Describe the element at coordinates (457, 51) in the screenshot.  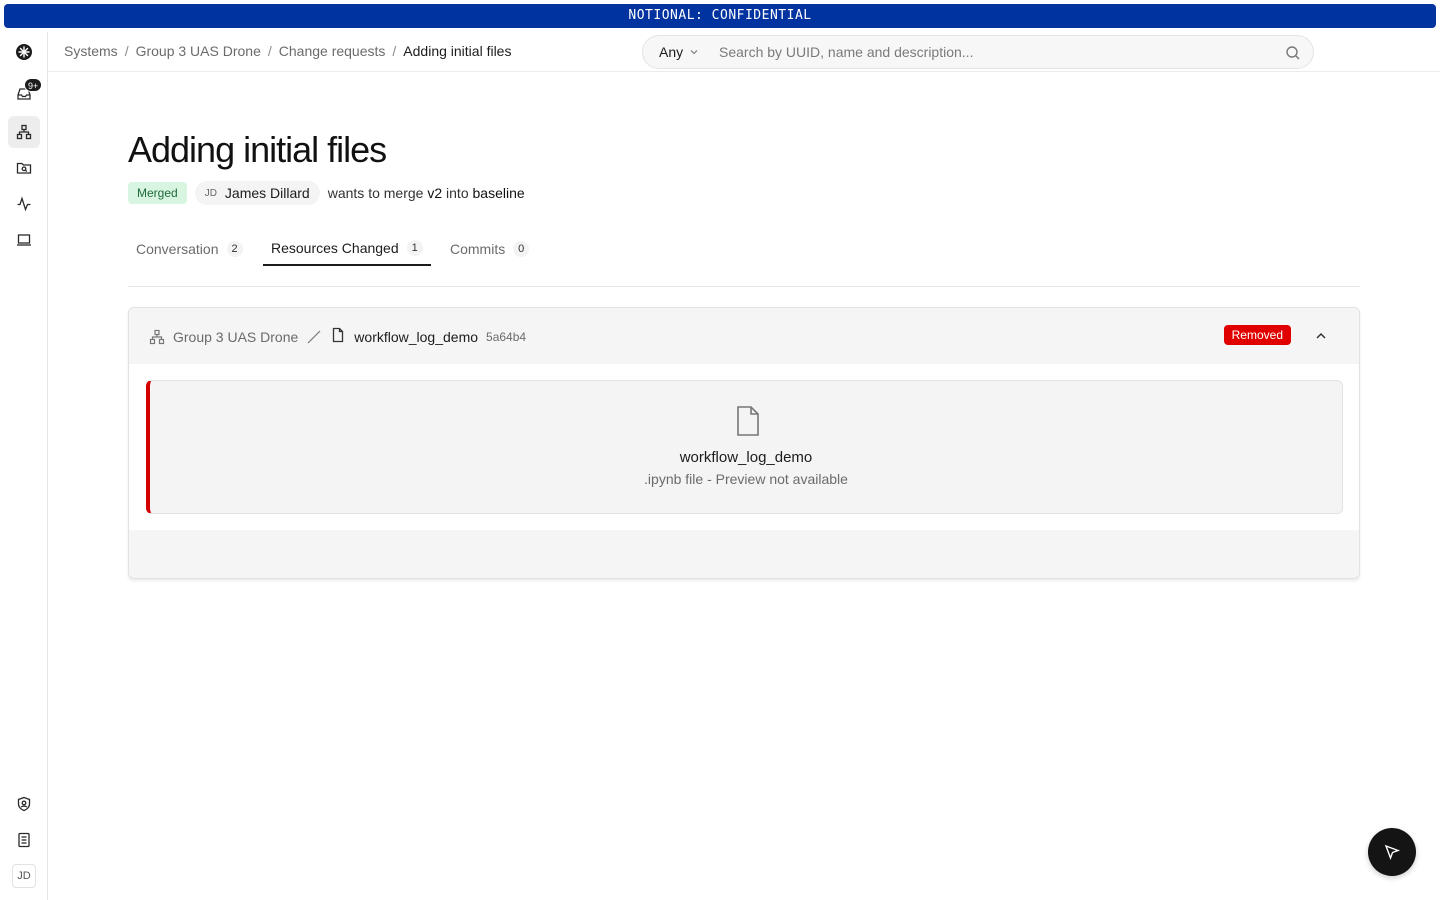
I see `breadcrumb-current: Adding initial files` at that location.